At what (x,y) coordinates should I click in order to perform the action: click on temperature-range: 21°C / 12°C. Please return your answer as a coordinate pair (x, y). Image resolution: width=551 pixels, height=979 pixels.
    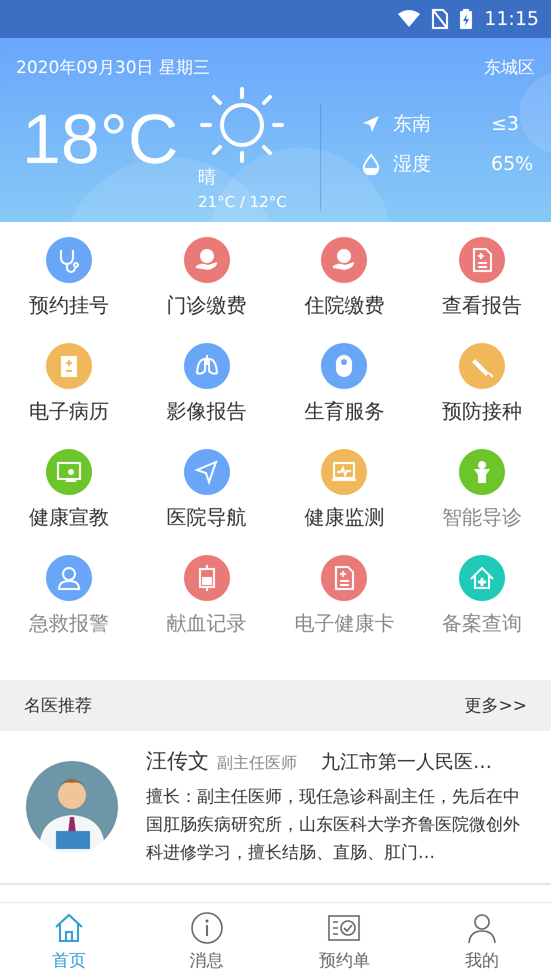
    Looking at the image, I should click on (243, 202).